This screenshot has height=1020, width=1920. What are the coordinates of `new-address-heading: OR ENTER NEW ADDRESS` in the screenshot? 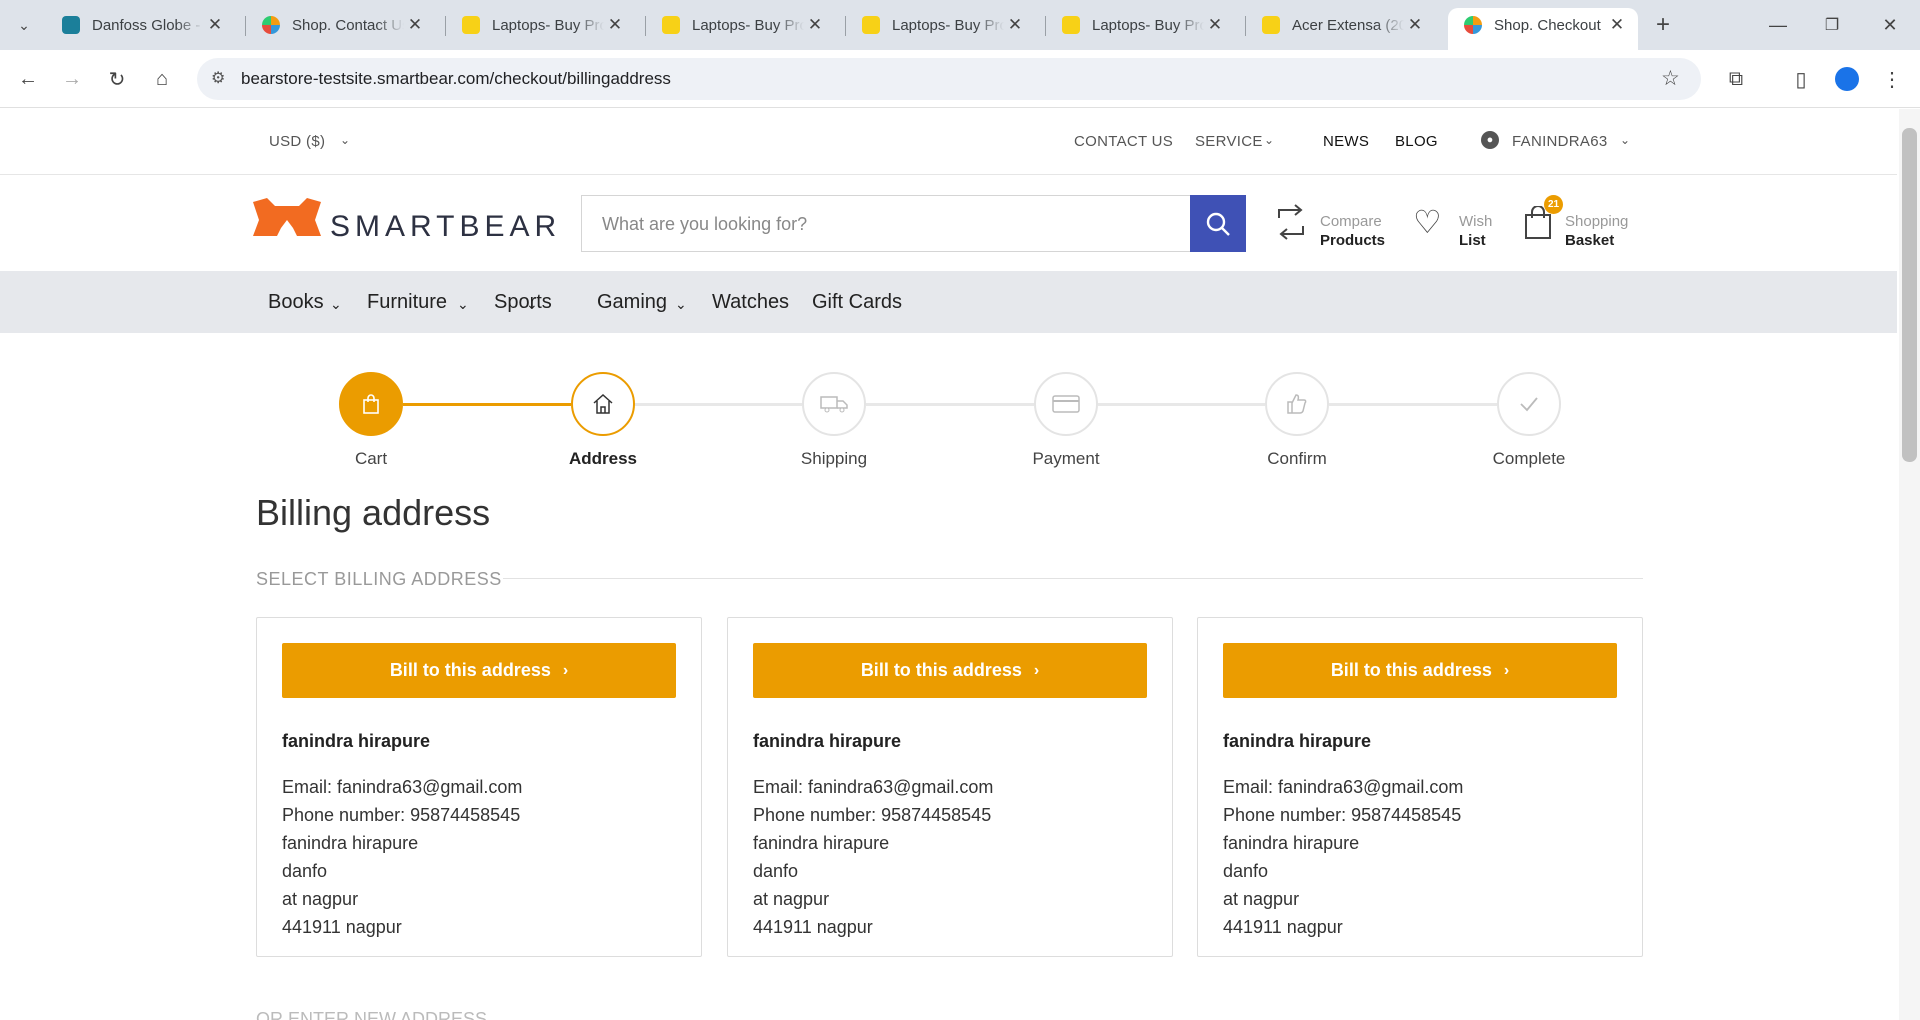 It's located at (372, 1014).